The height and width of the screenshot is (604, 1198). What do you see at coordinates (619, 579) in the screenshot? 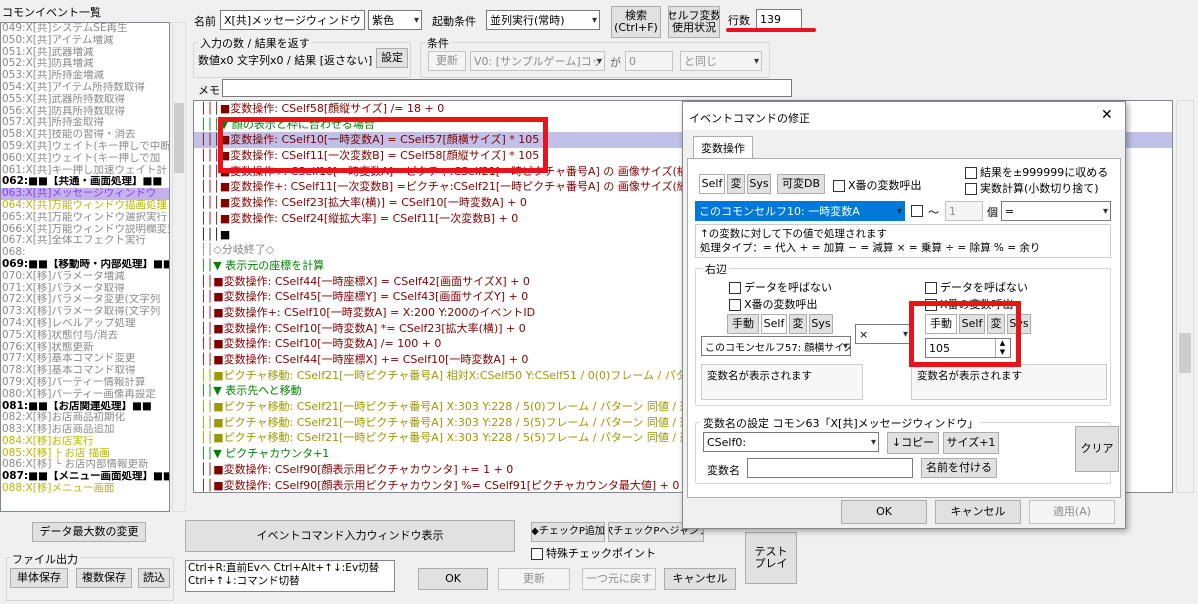
I see `main-undo-button: 一つ元に戻す` at bounding box center [619, 579].